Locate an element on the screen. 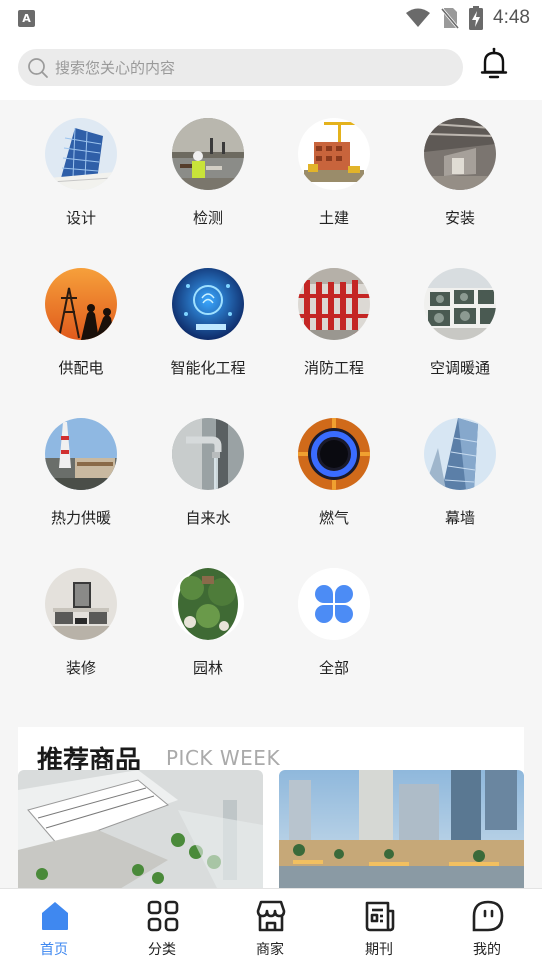 The height and width of the screenshot is (965, 542). nav-item-shop: 商家 is located at coordinates (270, 927).